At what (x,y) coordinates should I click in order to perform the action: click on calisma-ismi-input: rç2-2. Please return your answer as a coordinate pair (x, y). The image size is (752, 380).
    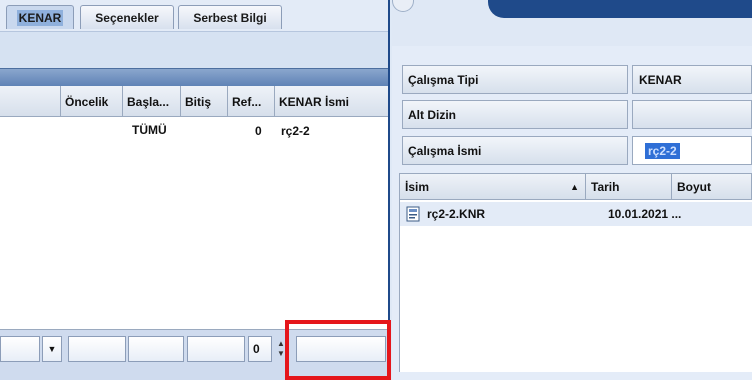
    Looking at the image, I should click on (692, 150).